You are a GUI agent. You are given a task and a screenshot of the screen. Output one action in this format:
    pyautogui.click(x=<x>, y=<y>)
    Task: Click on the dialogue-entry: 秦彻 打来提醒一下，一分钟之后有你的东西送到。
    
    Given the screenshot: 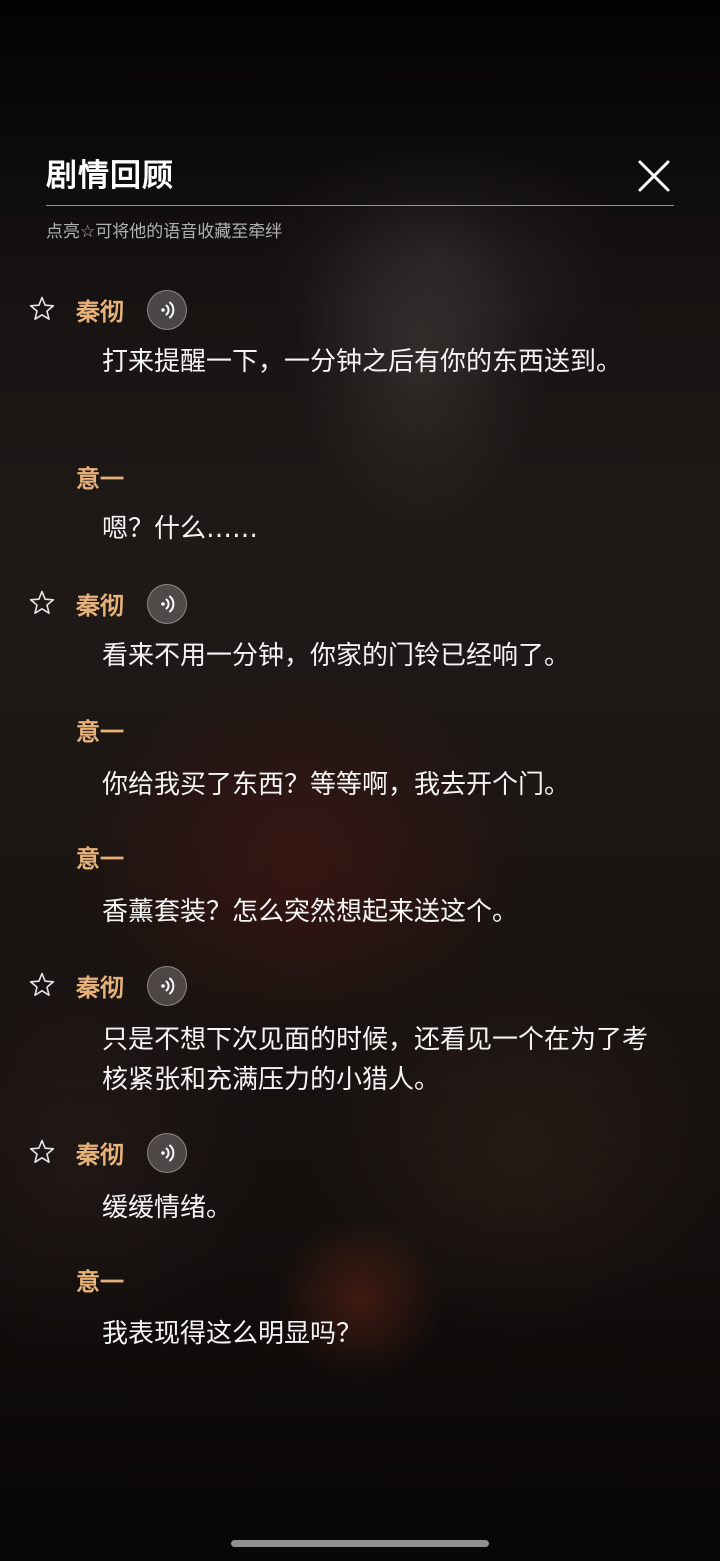 What is the action you would take?
    pyautogui.click(x=360, y=333)
    